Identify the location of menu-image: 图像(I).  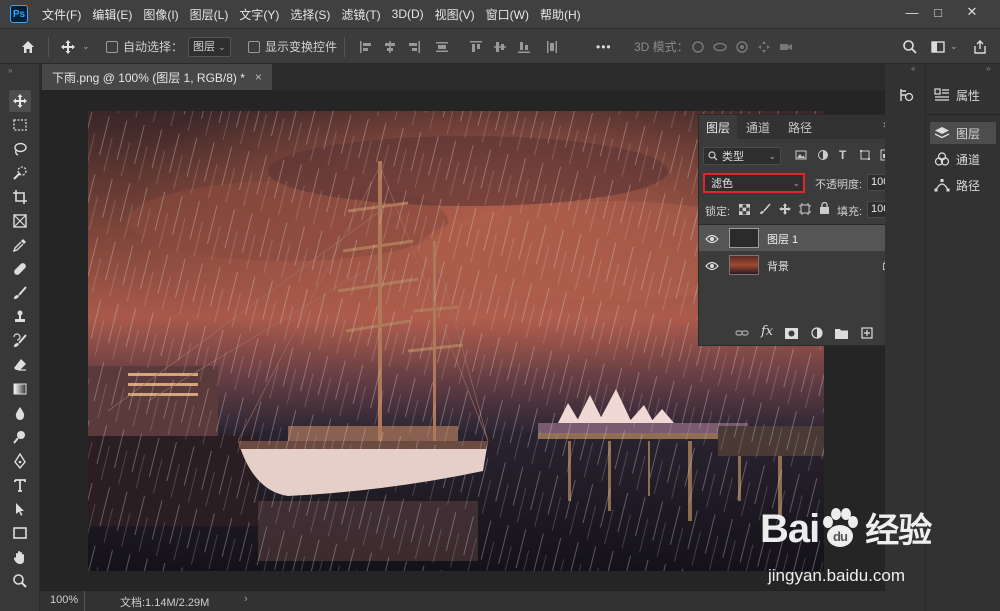
(160, 14).